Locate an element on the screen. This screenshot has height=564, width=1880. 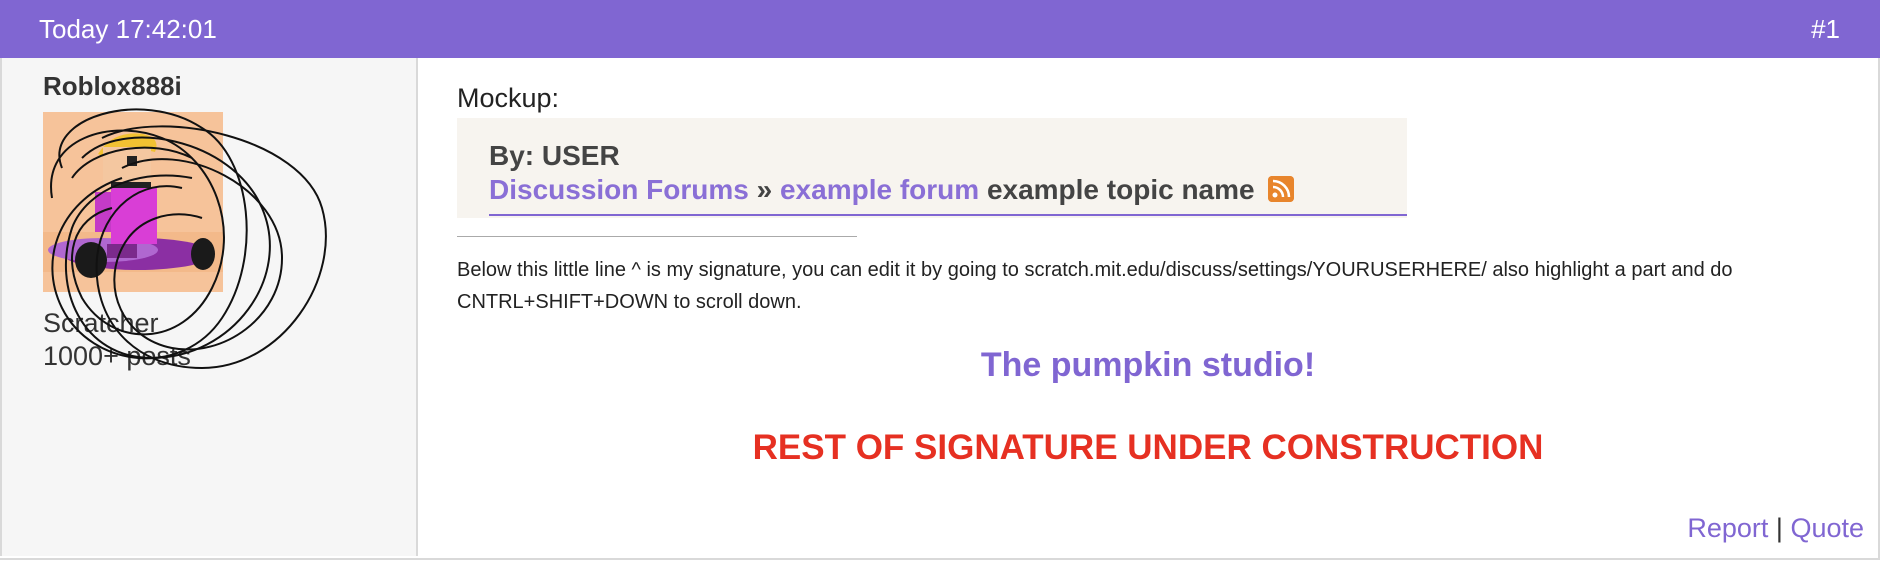
construction-notice: REST OF SIGNATURE UNDER CONSTRUCTION is located at coordinates (1148, 447).